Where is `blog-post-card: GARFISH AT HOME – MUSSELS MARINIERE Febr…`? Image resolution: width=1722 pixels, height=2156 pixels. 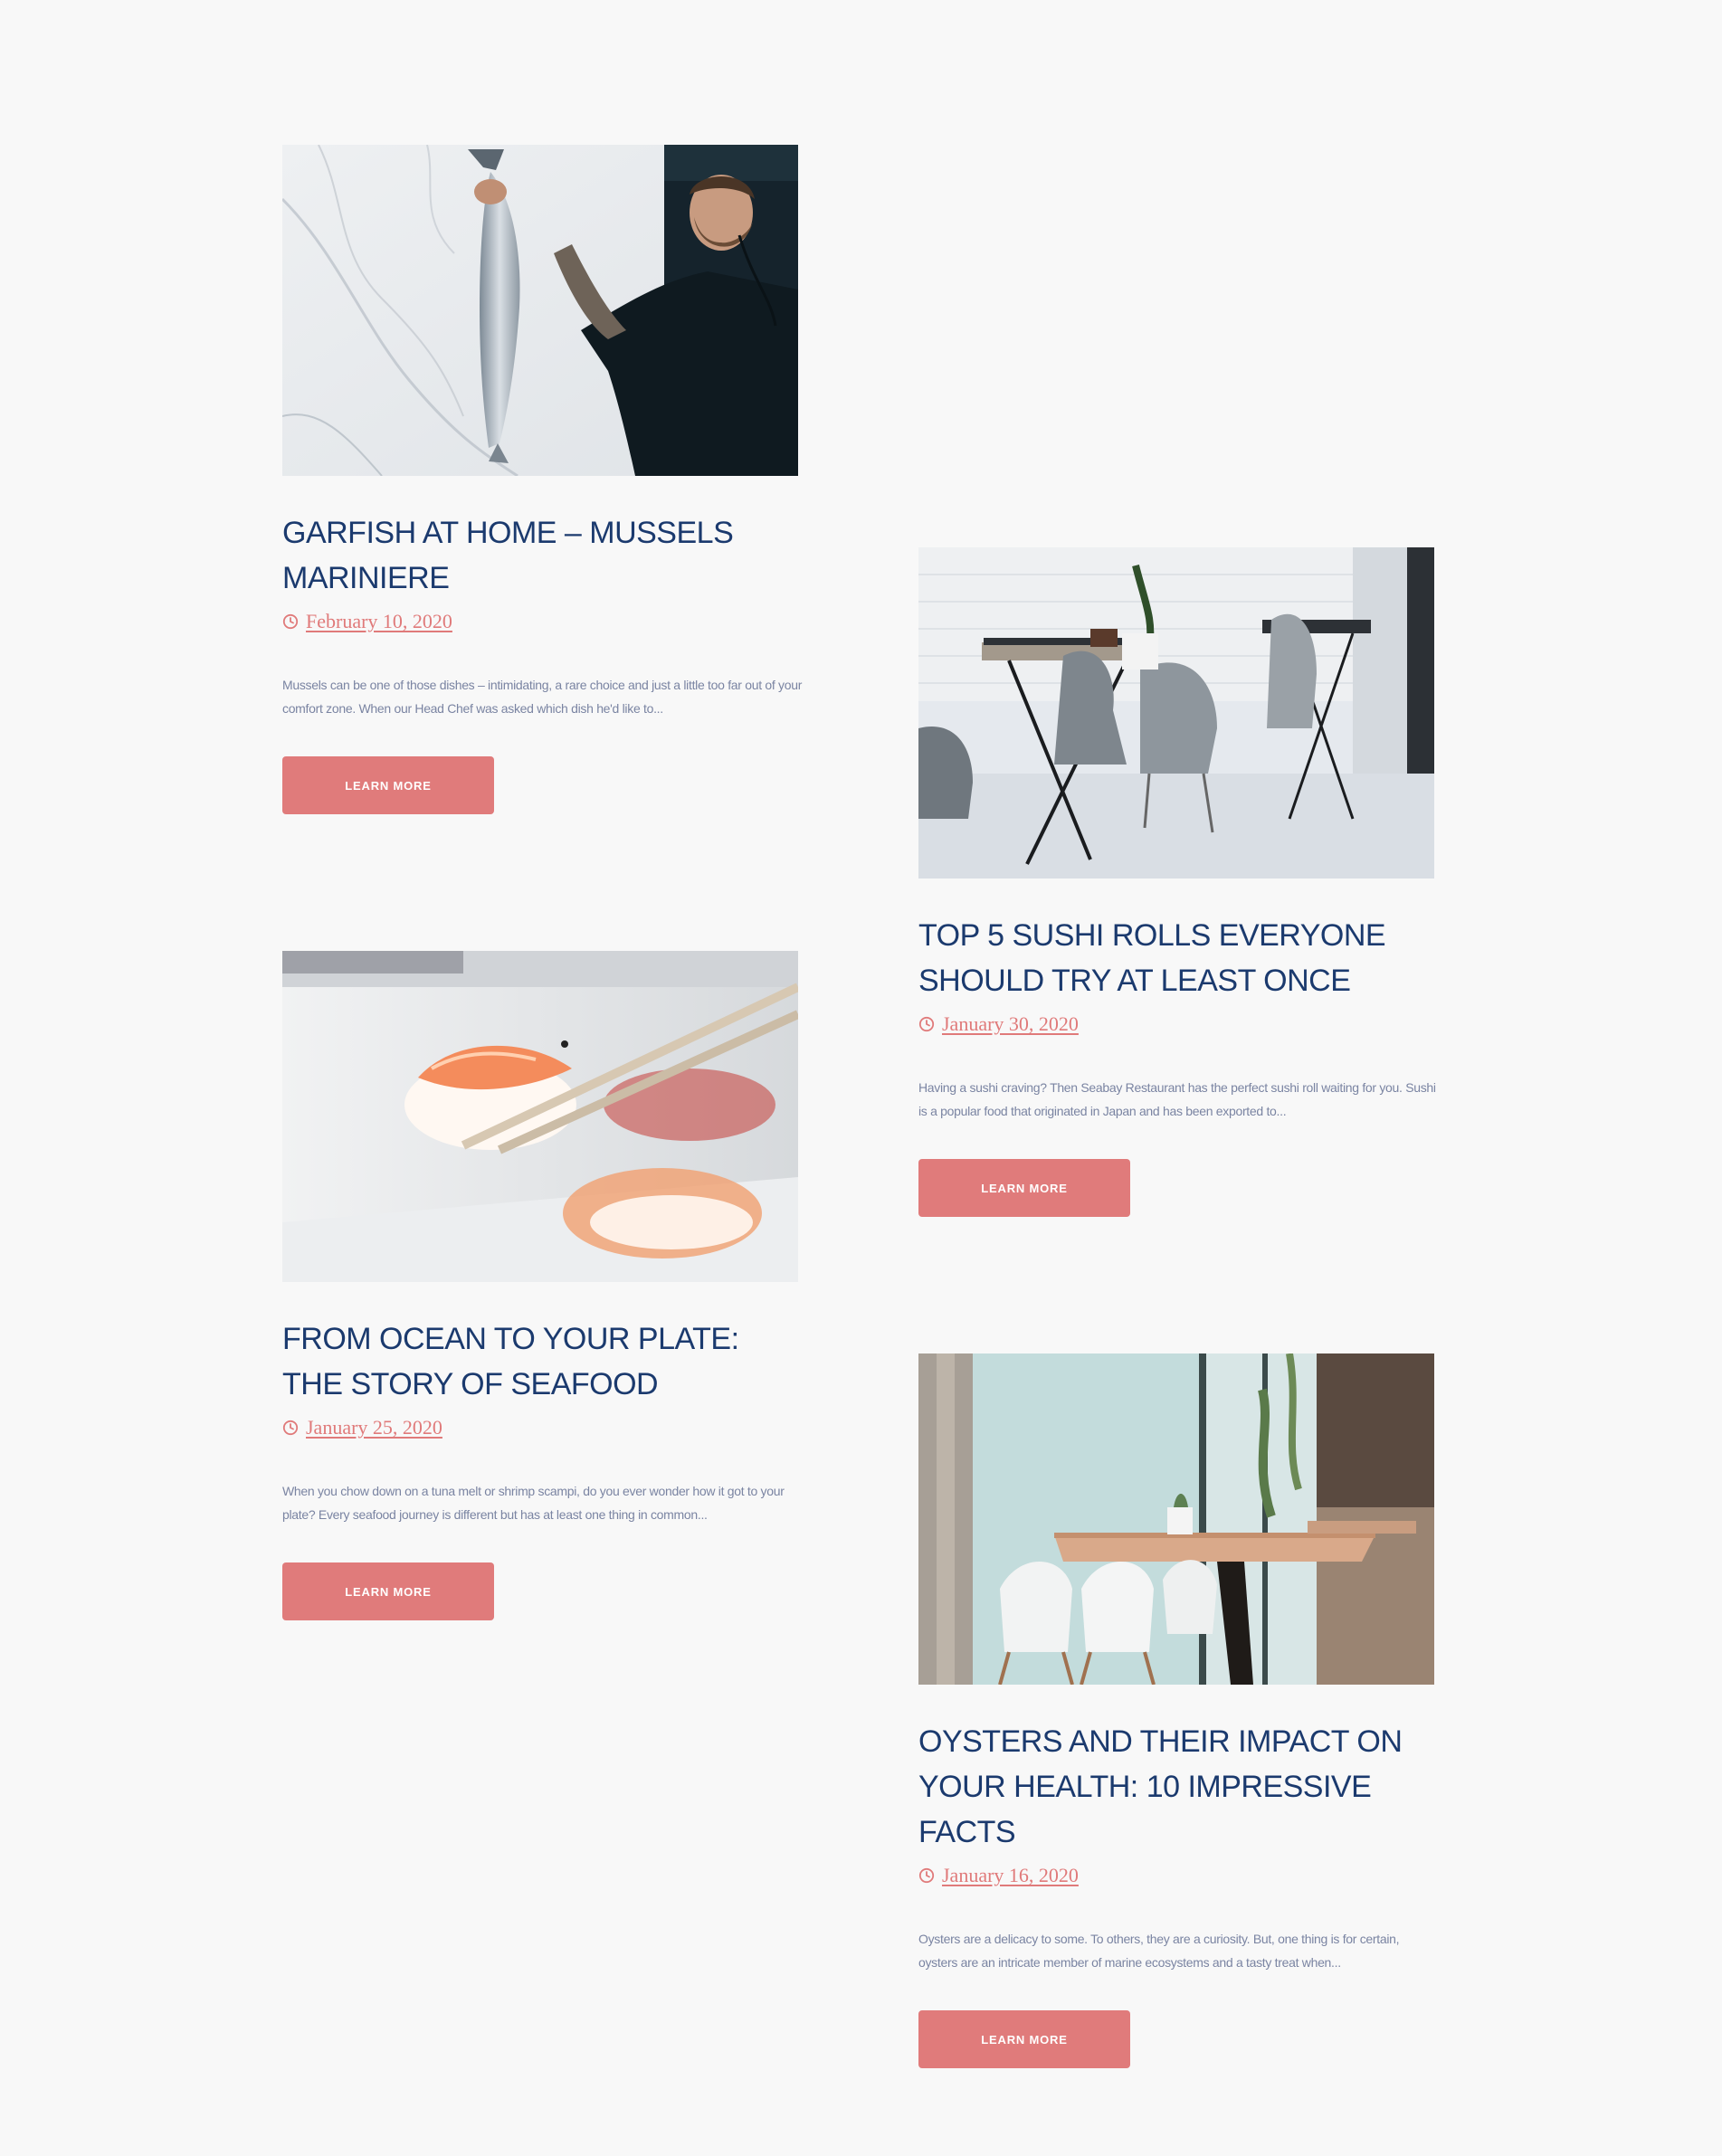 blog-post-card: GARFISH AT HOME – MUSSELS MARINIERE Febr… is located at coordinates (542, 479).